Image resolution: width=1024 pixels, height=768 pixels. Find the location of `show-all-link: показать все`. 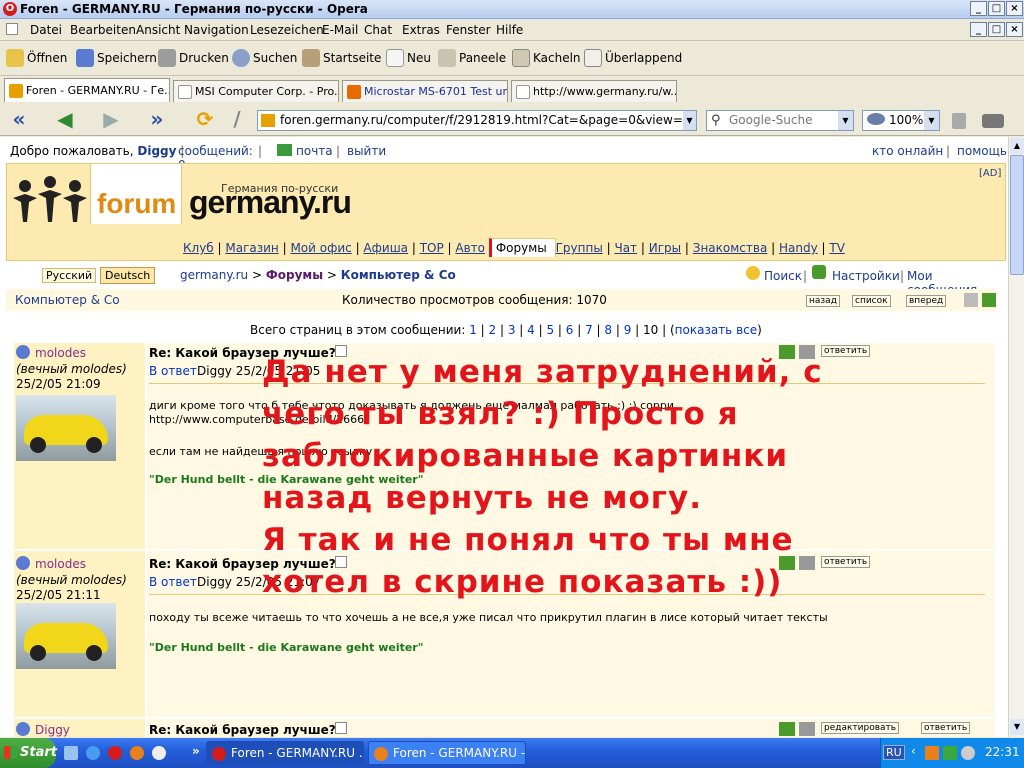

show-all-link: показать все is located at coordinates (716, 330).